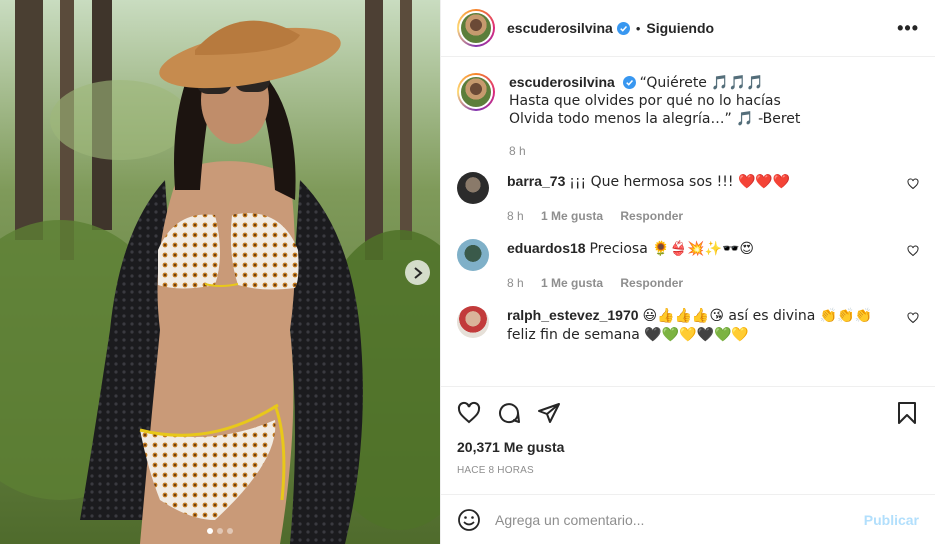  Describe the element at coordinates (509, 413) in the screenshot. I see `comment-bubble-icon` at that location.